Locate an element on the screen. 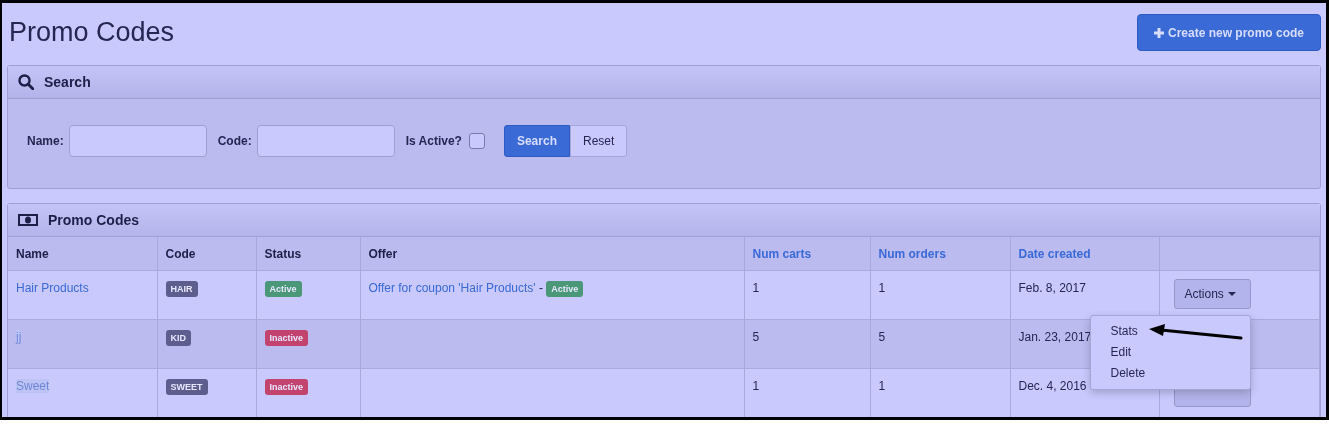 This screenshot has width=1329, height=426. caret-icon is located at coordinates (1231, 294).